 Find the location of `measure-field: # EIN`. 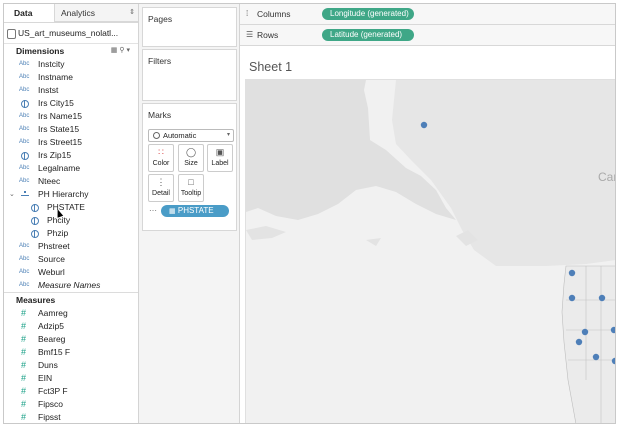

measure-field: # EIN is located at coordinates (71, 378).